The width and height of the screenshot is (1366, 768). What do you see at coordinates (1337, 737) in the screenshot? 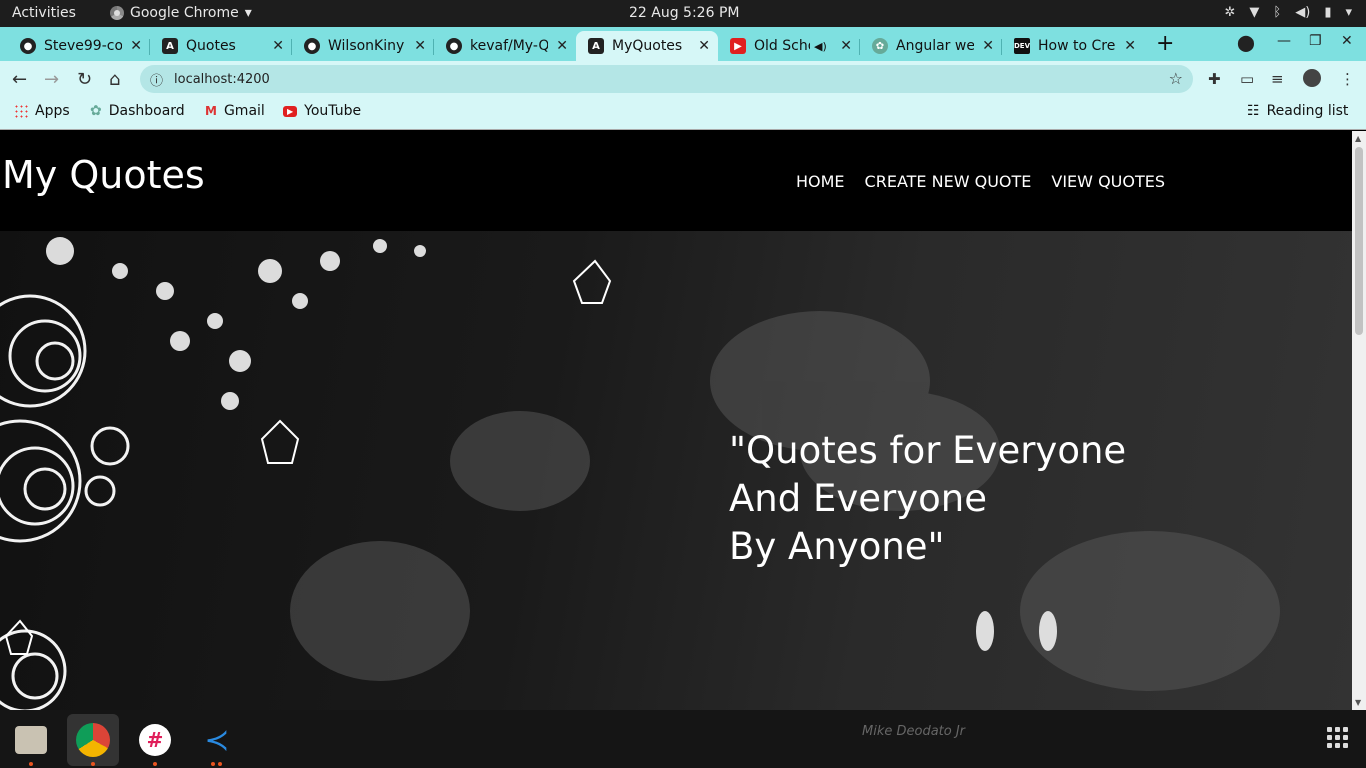
I see `show-applications-grid-icon` at bounding box center [1337, 737].